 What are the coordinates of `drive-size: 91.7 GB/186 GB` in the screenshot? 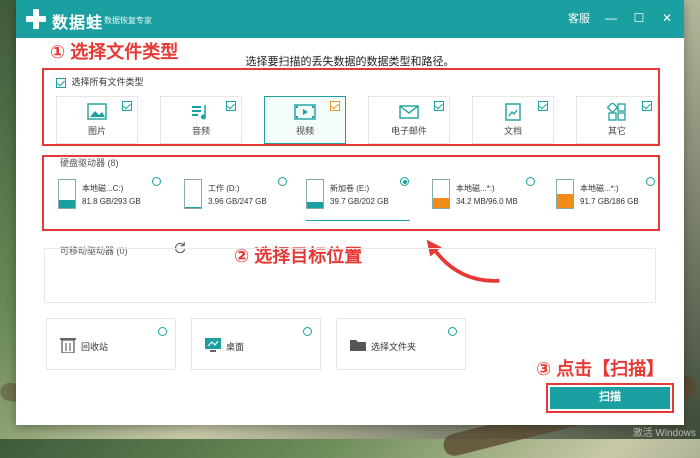 It's located at (609, 201).